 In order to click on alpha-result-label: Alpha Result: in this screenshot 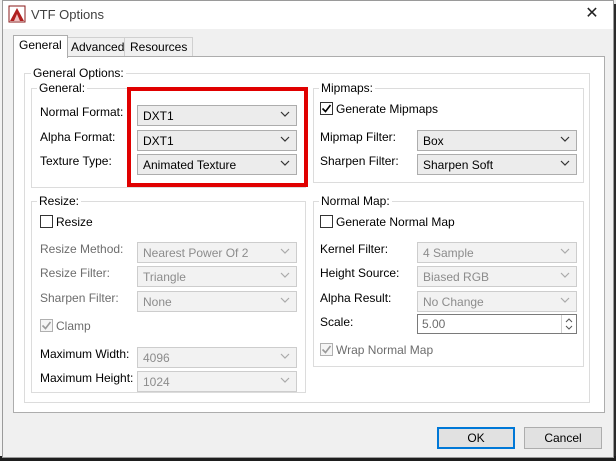, I will do `click(356, 298)`.